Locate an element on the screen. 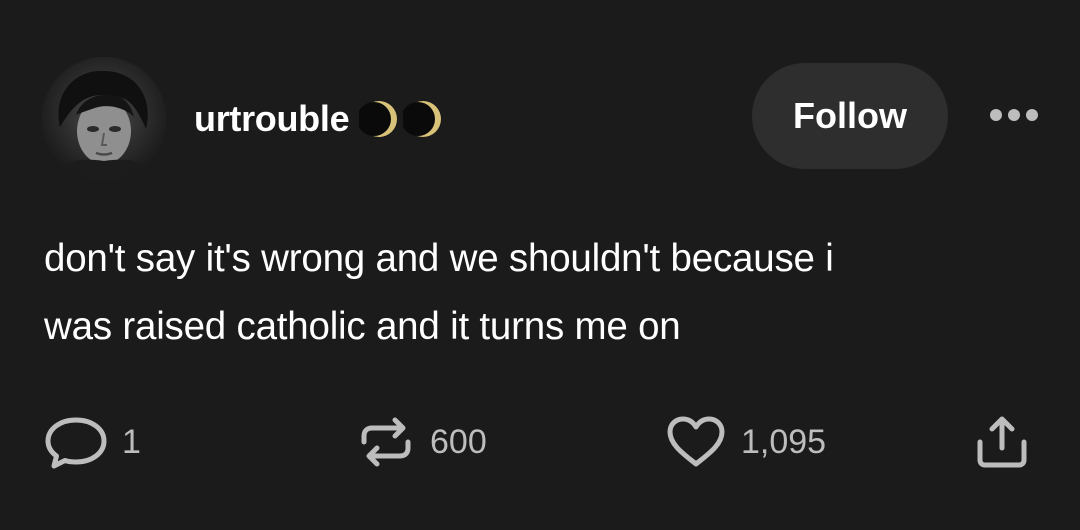 This screenshot has width=1080, height=530. more-horizontal-icon is located at coordinates (1014, 115).